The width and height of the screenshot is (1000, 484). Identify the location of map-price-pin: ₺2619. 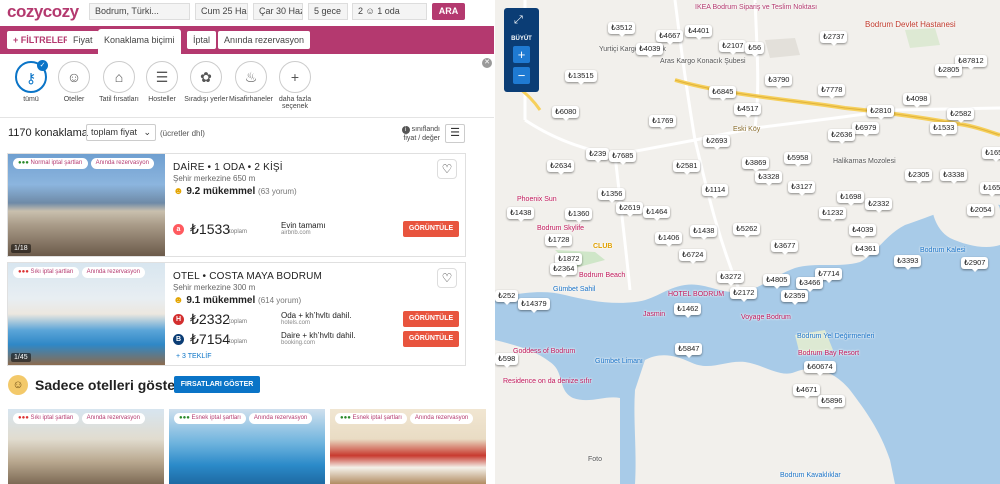
(630, 209).